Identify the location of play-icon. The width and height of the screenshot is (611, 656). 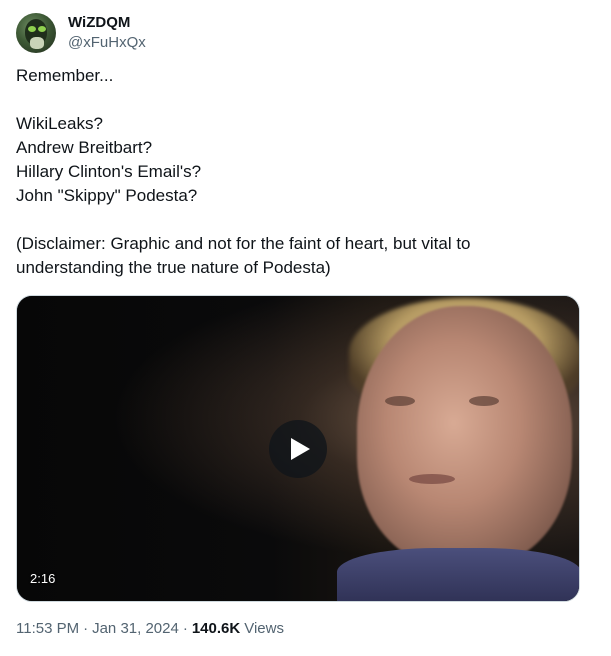
(300, 449).